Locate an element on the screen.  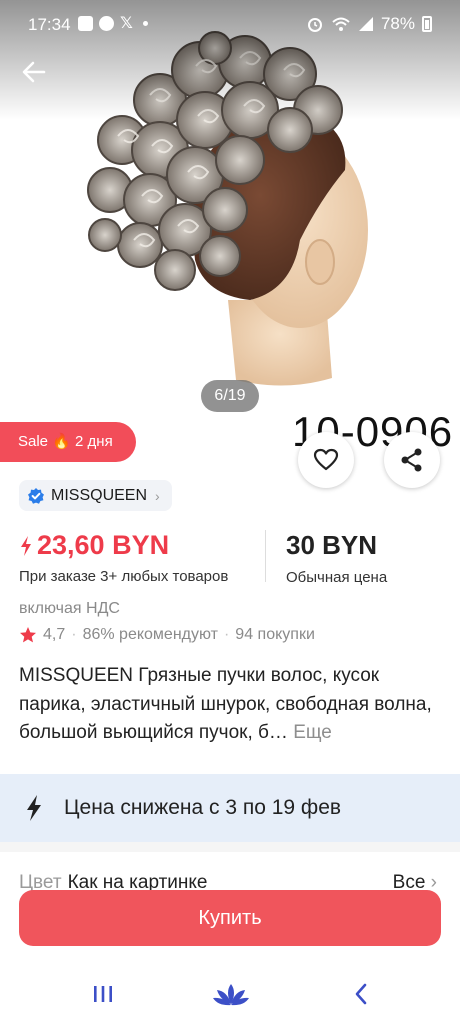
share-icon is located at coordinates (411, 460).